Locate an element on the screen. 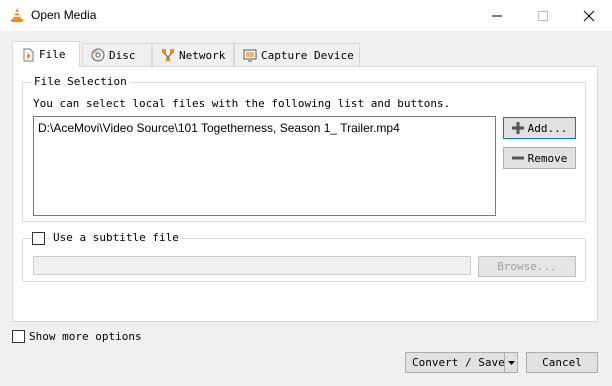 This screenshot has width=612, height=386. cancel-button: Cancel is located at coordinates (562, 362).